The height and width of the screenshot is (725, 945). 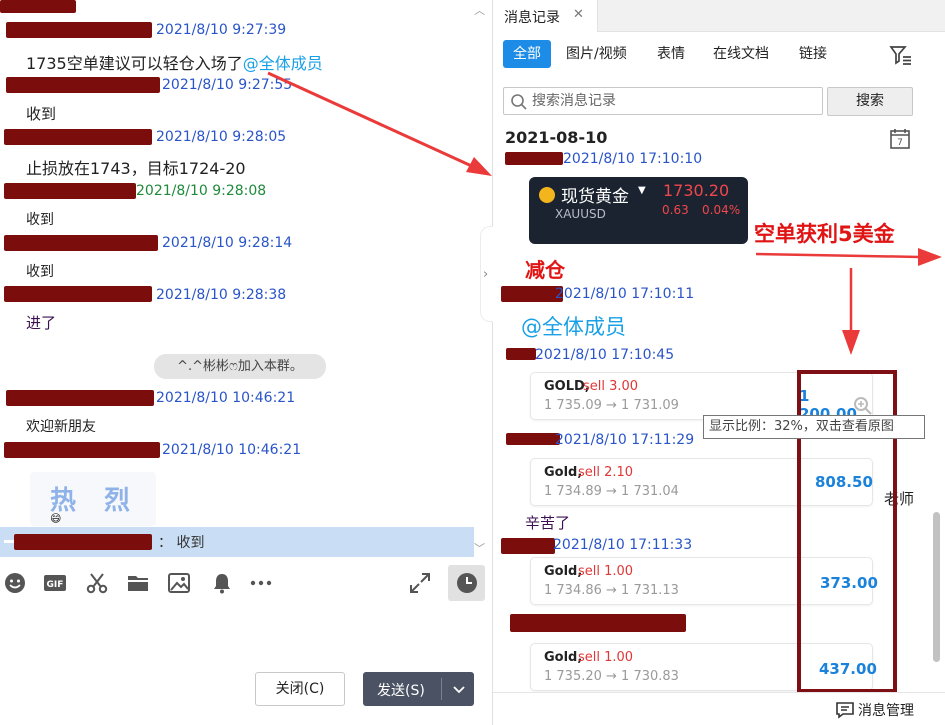 What do you see at coordinates (246, 583) in the screenshot?
I see `input-toolbar: GIF` at bounding box center [246, 583].